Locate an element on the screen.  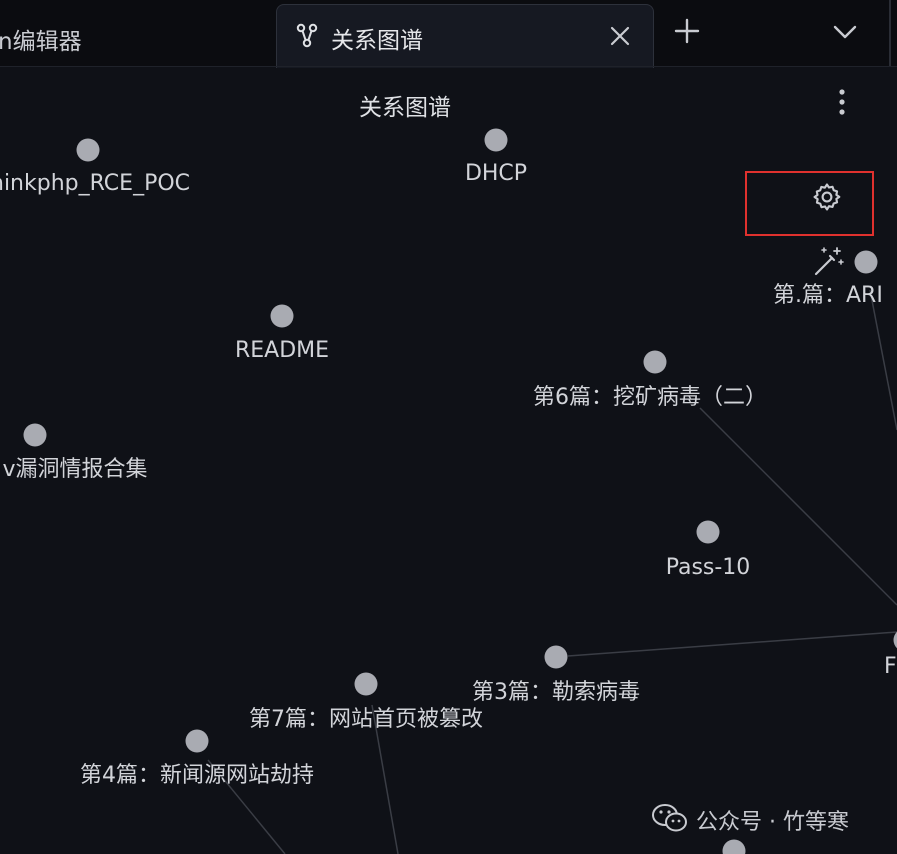
graph-node-label: F is located at coordinates (890, 666).